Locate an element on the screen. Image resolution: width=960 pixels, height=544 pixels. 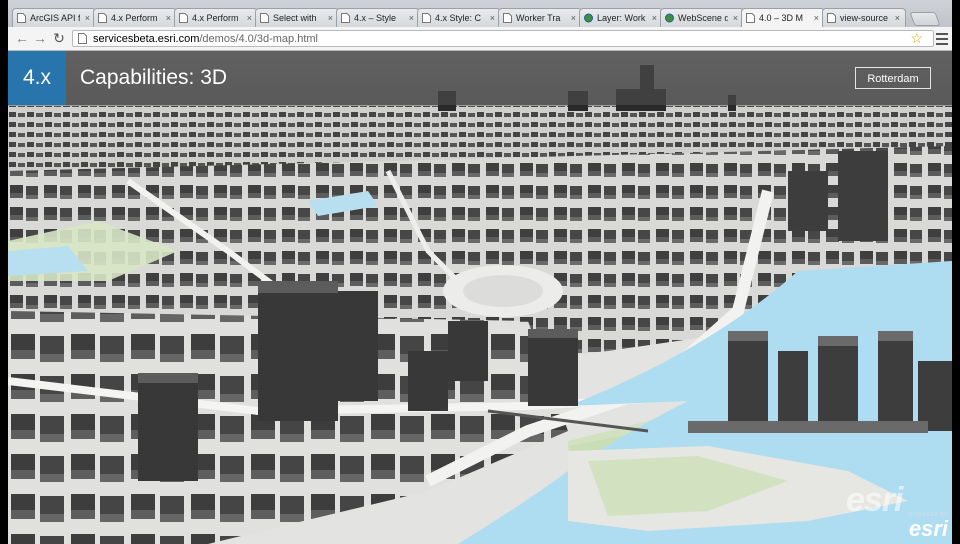
tab-label: Layer: Work is located at coordinates (621, 18).